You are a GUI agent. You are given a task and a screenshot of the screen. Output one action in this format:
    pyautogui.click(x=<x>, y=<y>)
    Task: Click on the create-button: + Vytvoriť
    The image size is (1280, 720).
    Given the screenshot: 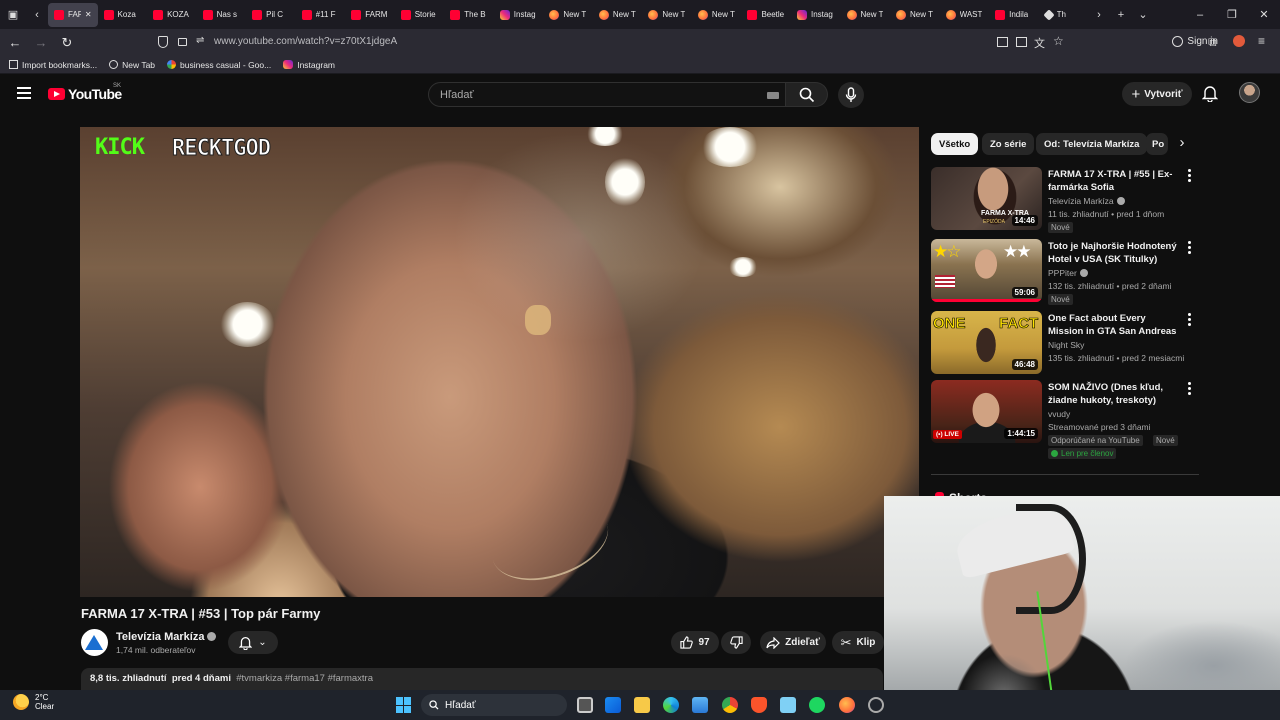 What is the action you would take?
    pyautogui.click(x=1157, y=94)
    